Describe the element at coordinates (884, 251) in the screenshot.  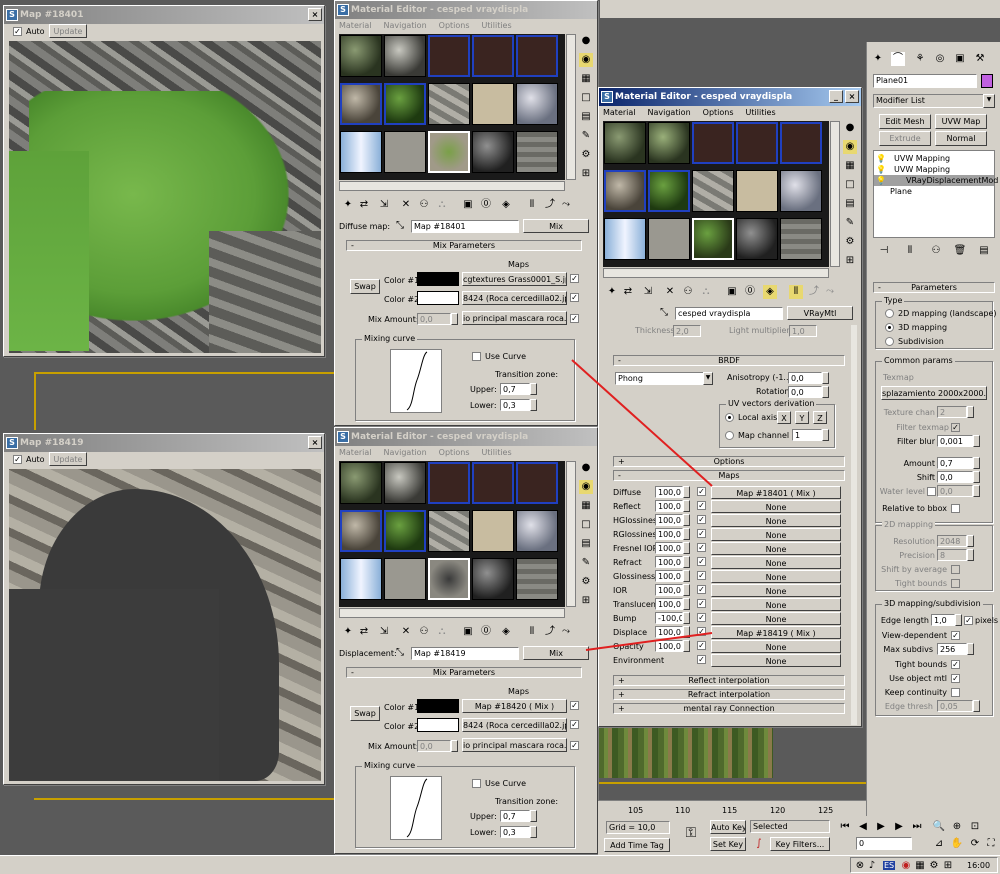
I see `pin-stack-icon: ⊣` at that location.